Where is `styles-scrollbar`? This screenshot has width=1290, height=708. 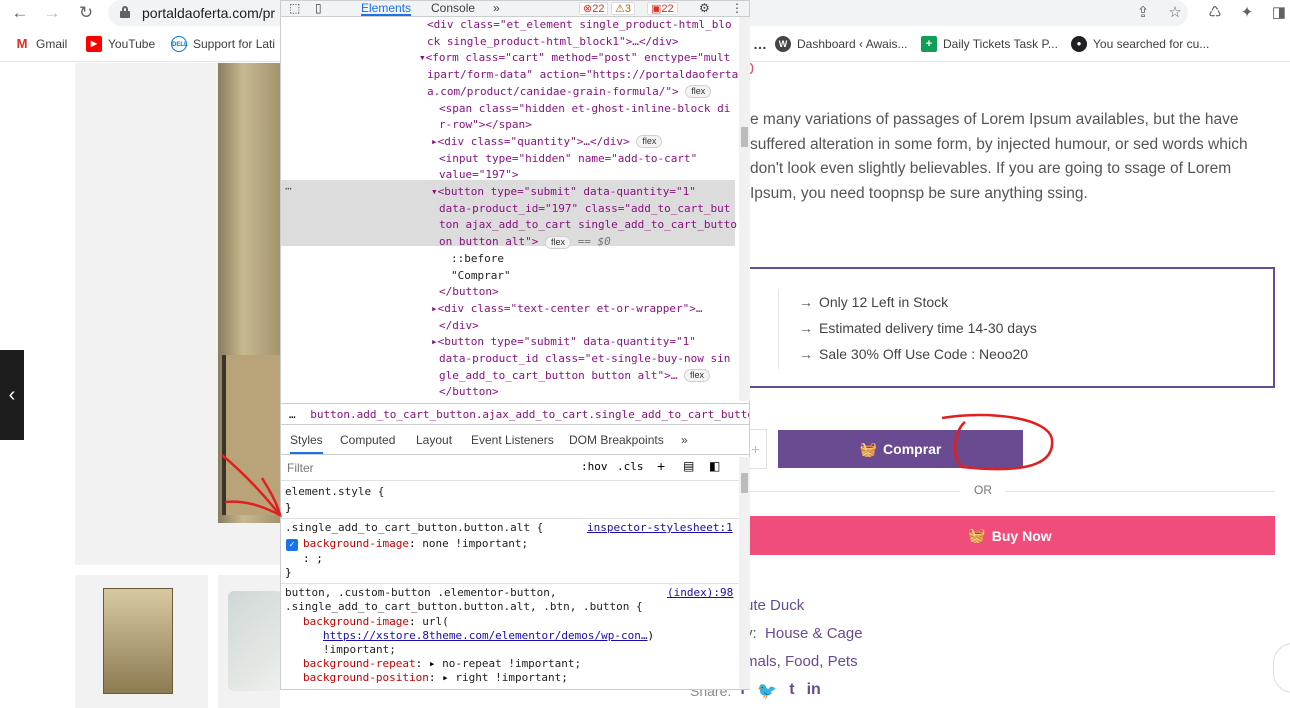 styles-scrollbar is located at coordinates (744, 573).